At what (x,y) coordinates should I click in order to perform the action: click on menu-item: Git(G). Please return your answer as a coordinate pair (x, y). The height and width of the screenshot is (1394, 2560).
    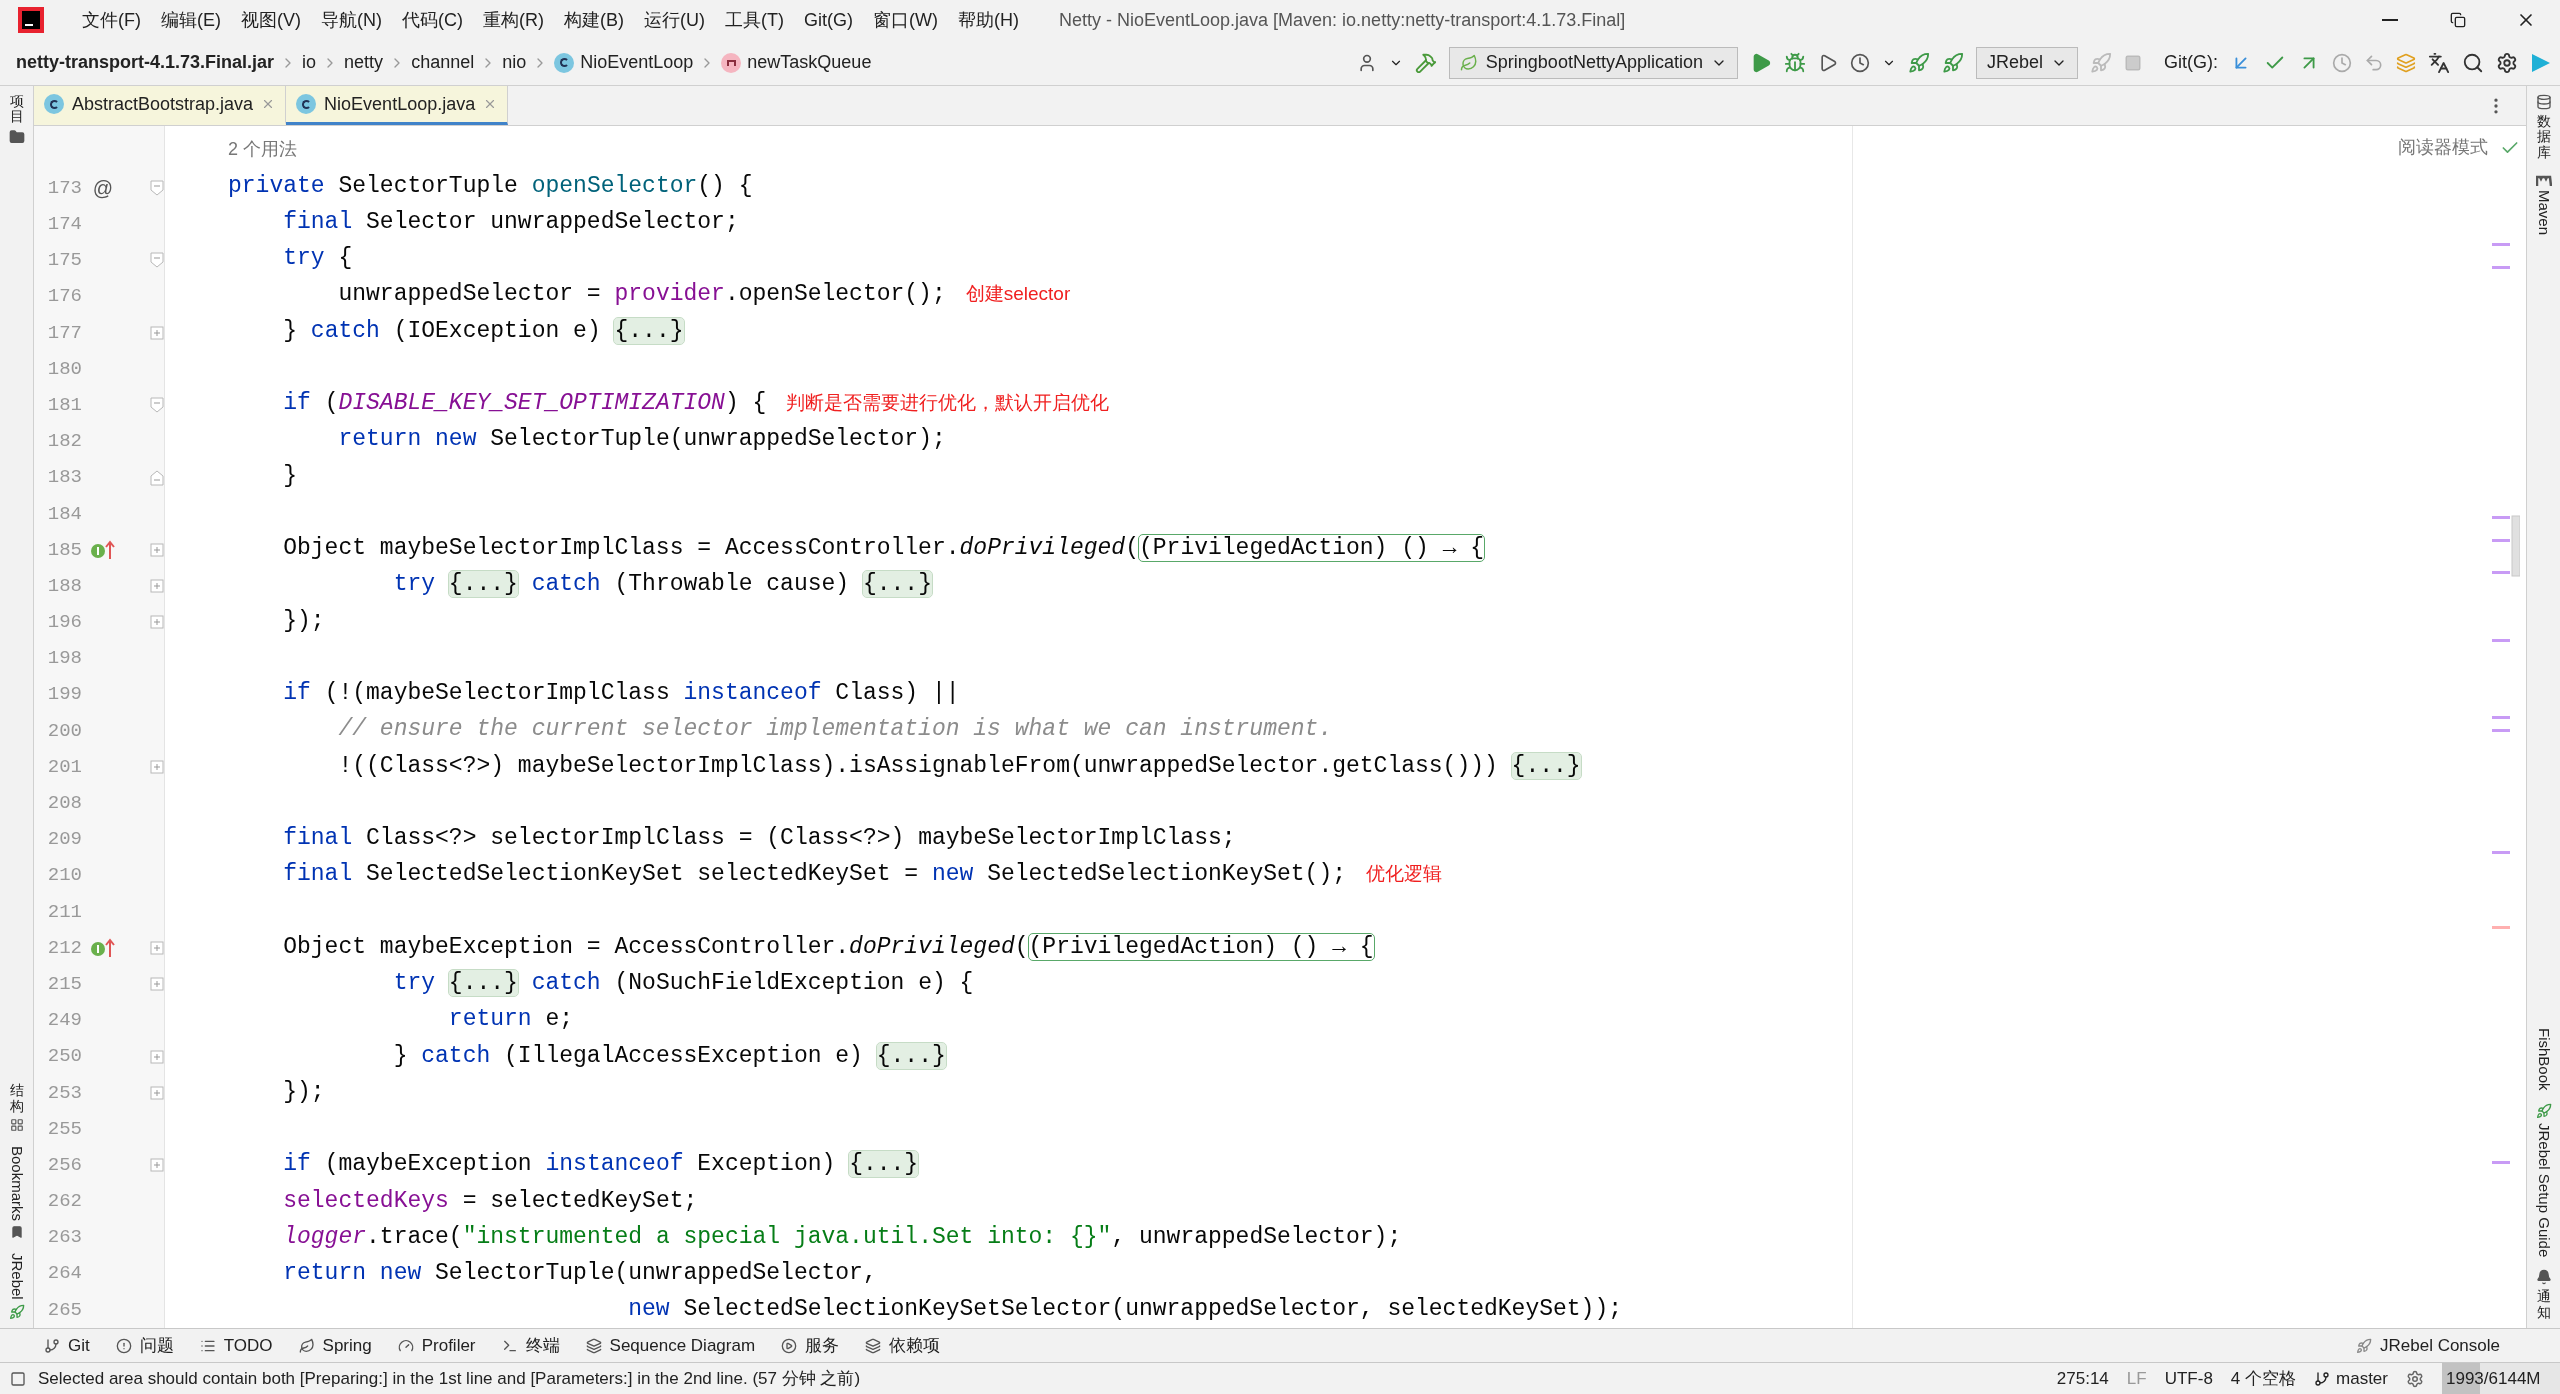
    Looking at the image, I should click on (828, 20).